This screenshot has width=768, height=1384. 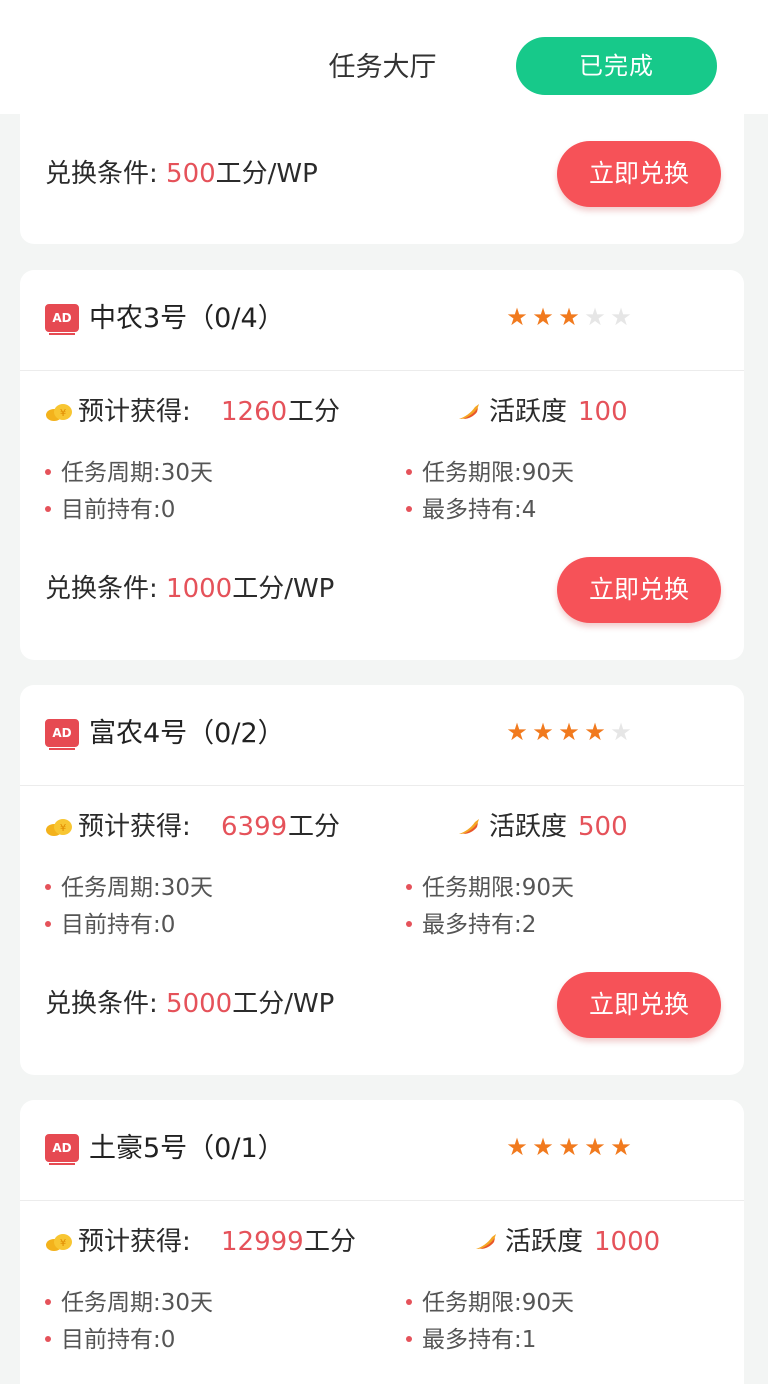 I want to click on max-holding-value: 1, so click(x=529, y=1340).